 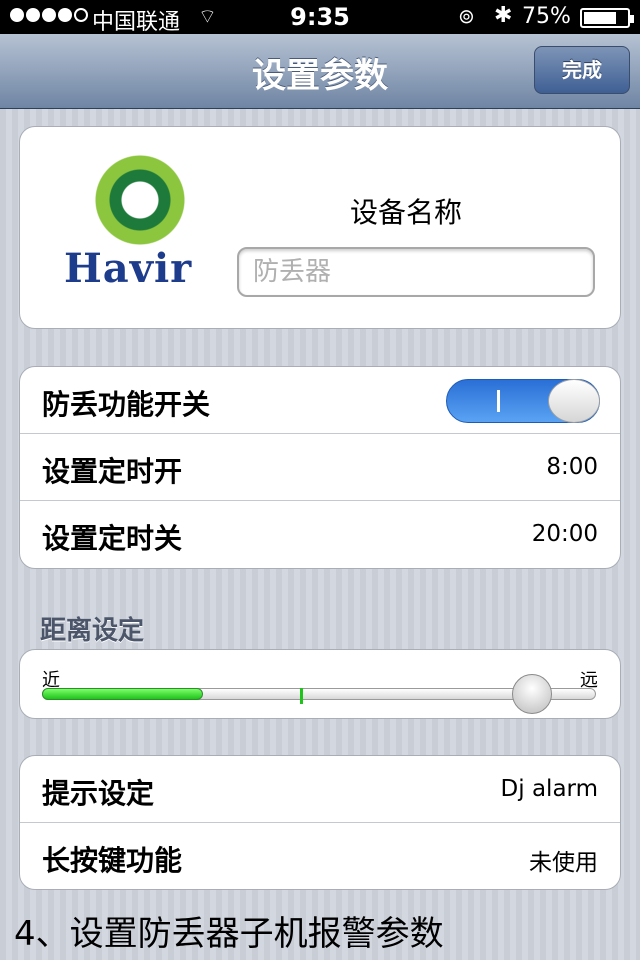 What do you see at coordinates (549, 789) in the screenshot?
I see `prompt-setting-value: Dj alarm` at bounding box center [549, 789].